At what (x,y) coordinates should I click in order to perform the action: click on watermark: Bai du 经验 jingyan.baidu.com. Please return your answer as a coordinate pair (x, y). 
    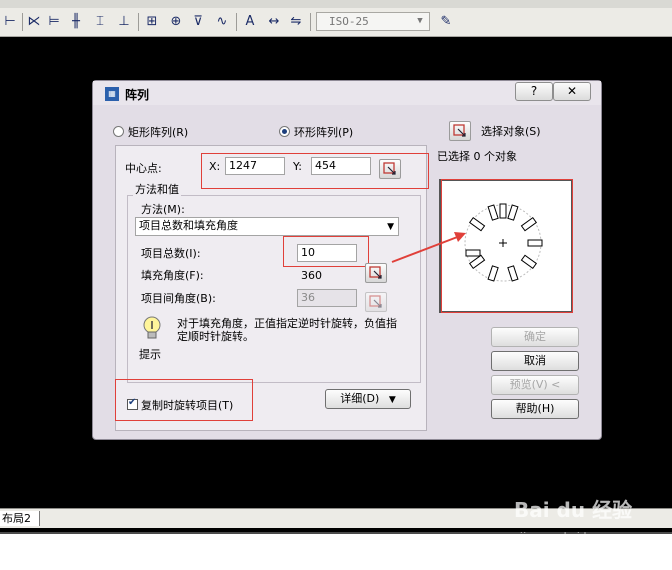
    Looking at the image, I should click on (584, 522).